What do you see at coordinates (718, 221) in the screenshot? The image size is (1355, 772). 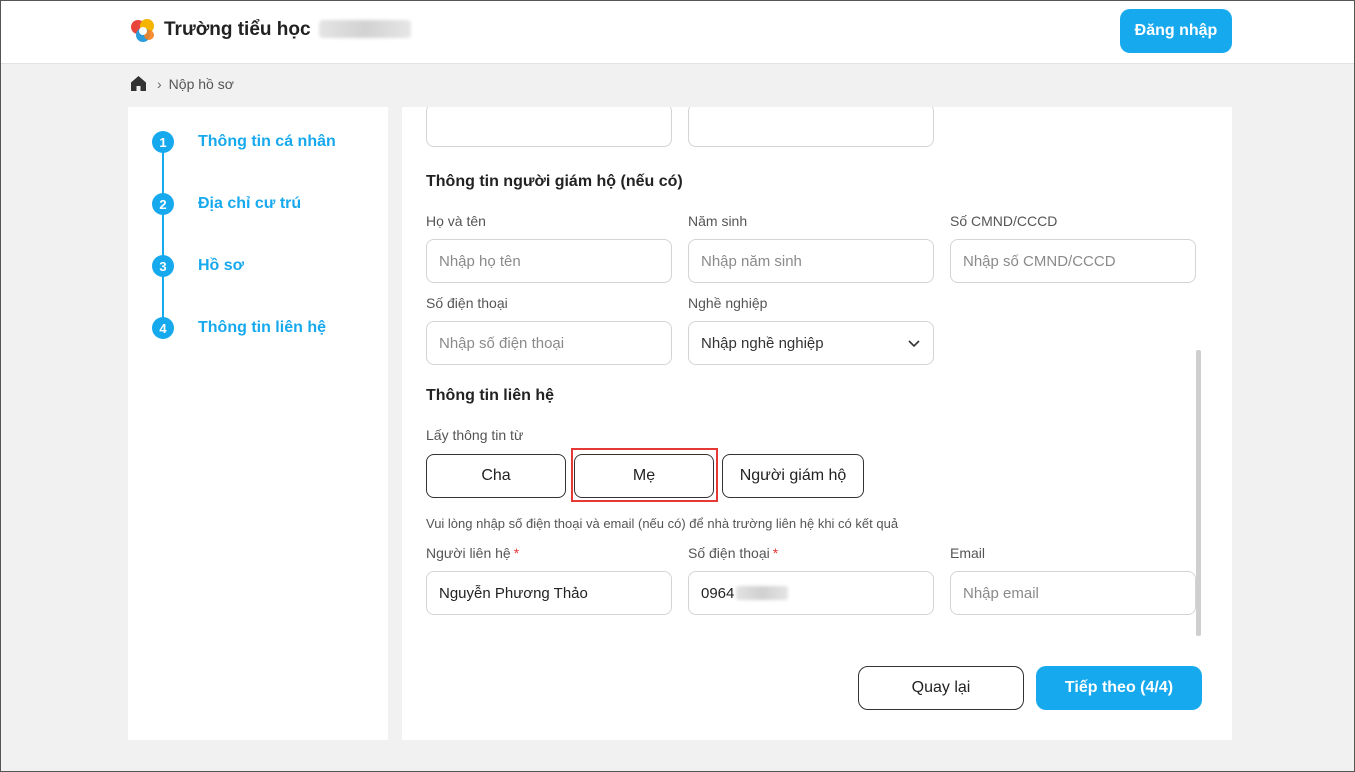 I see `field-label: Năm sinh` at bounding box center [718, 221].